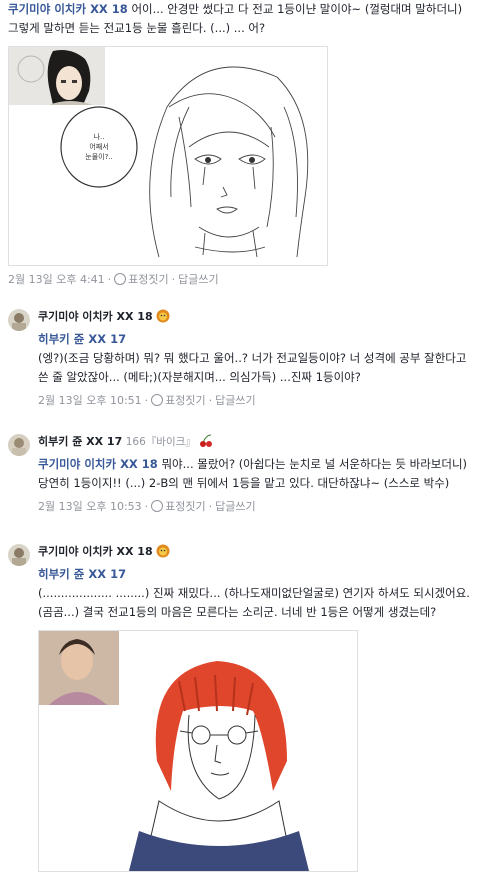 Image resolution: width=484 pixels, height=877 pixels. Describe the element at coordinates (95, 316) in the screenshot. I see `reply-1-author-link: 쿠기미야 이치카 XX 18` at that location.